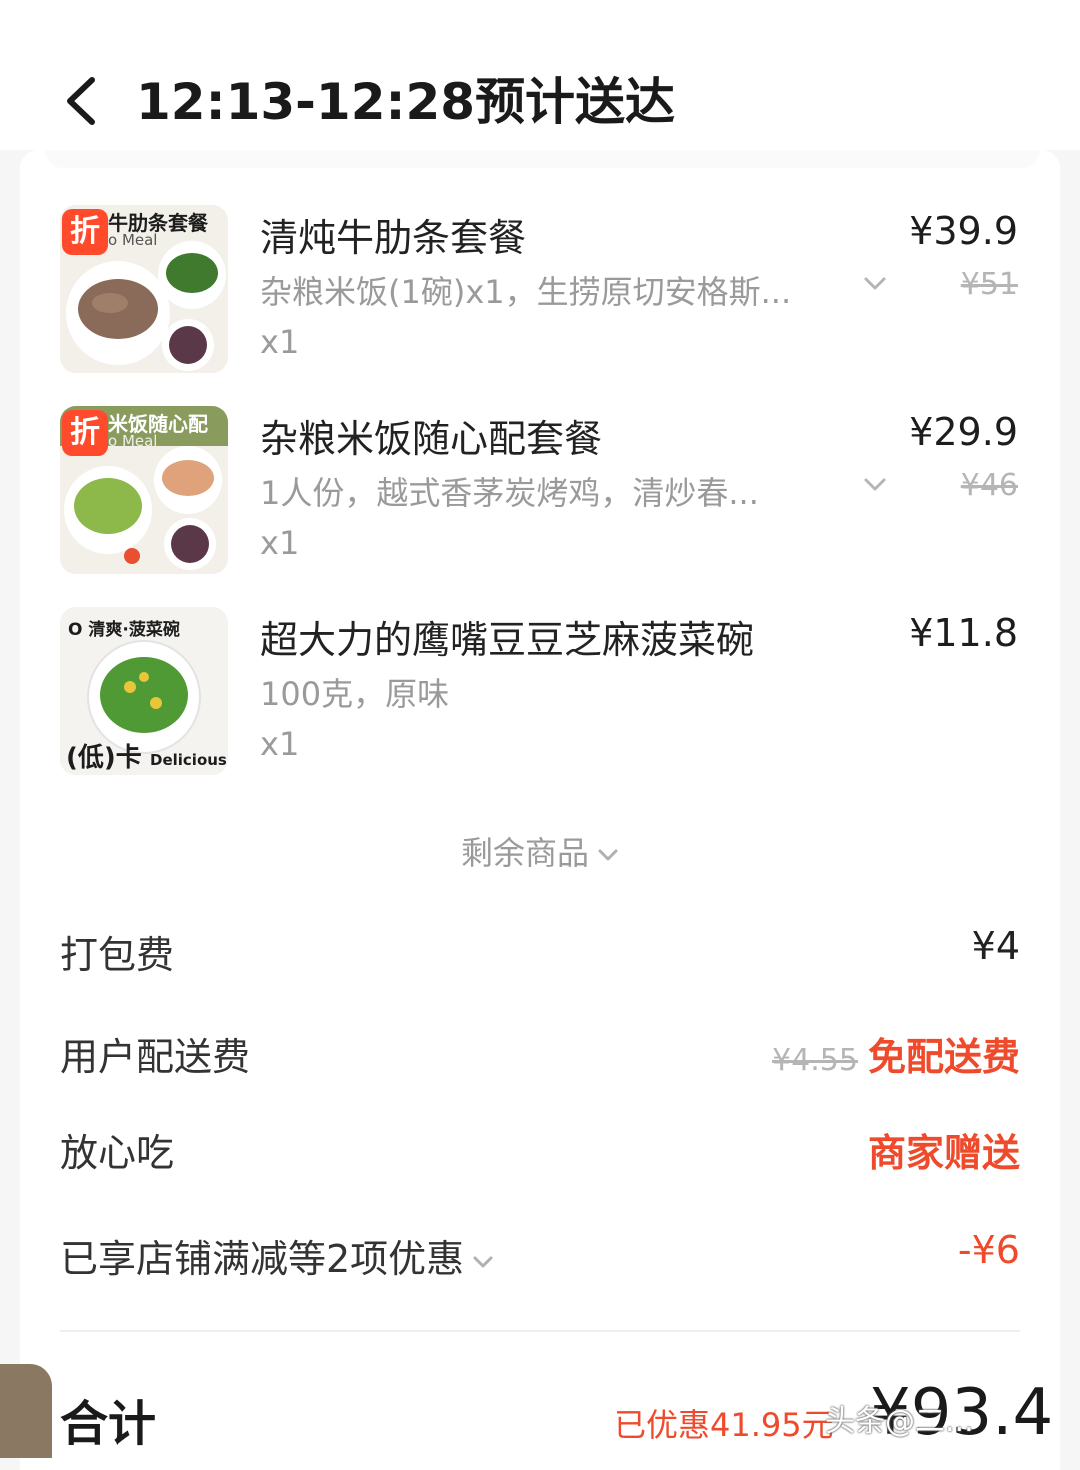  What do you see at coordinates (393, 238) in the screenshot?
I see `item-name: 清炖牛肋条套餐` at bounding box center [393, 238].